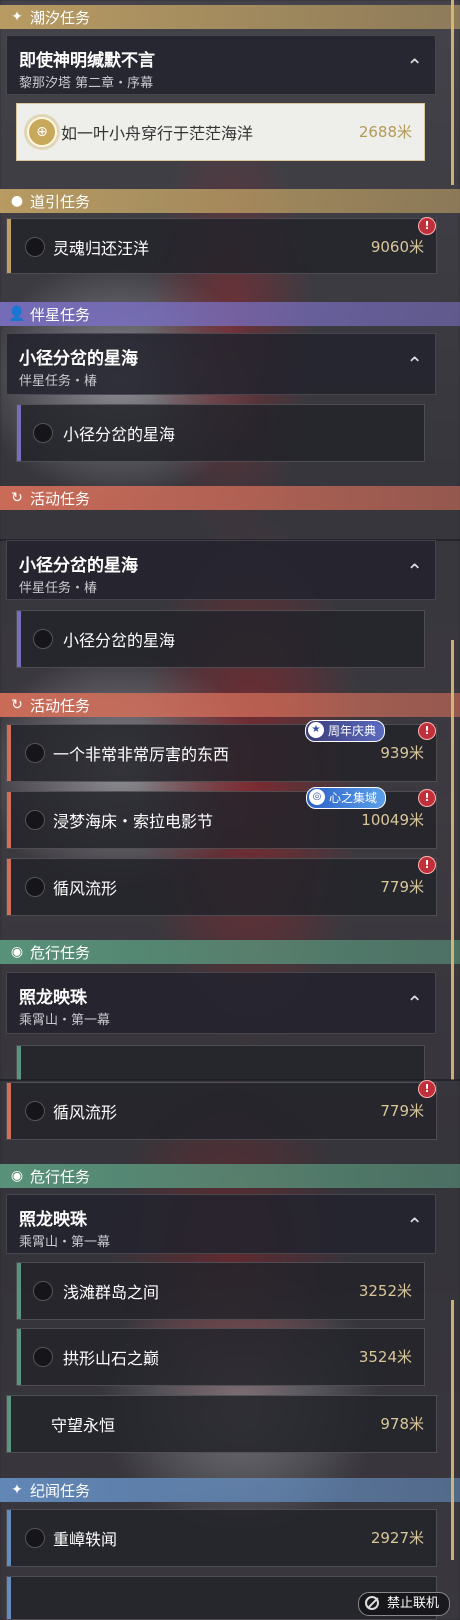 This screenshot has width=460, height=1620. Describe the element at coordinates (317, 797) in the screenshot. I see `swirl-icon: ◎` at that location.